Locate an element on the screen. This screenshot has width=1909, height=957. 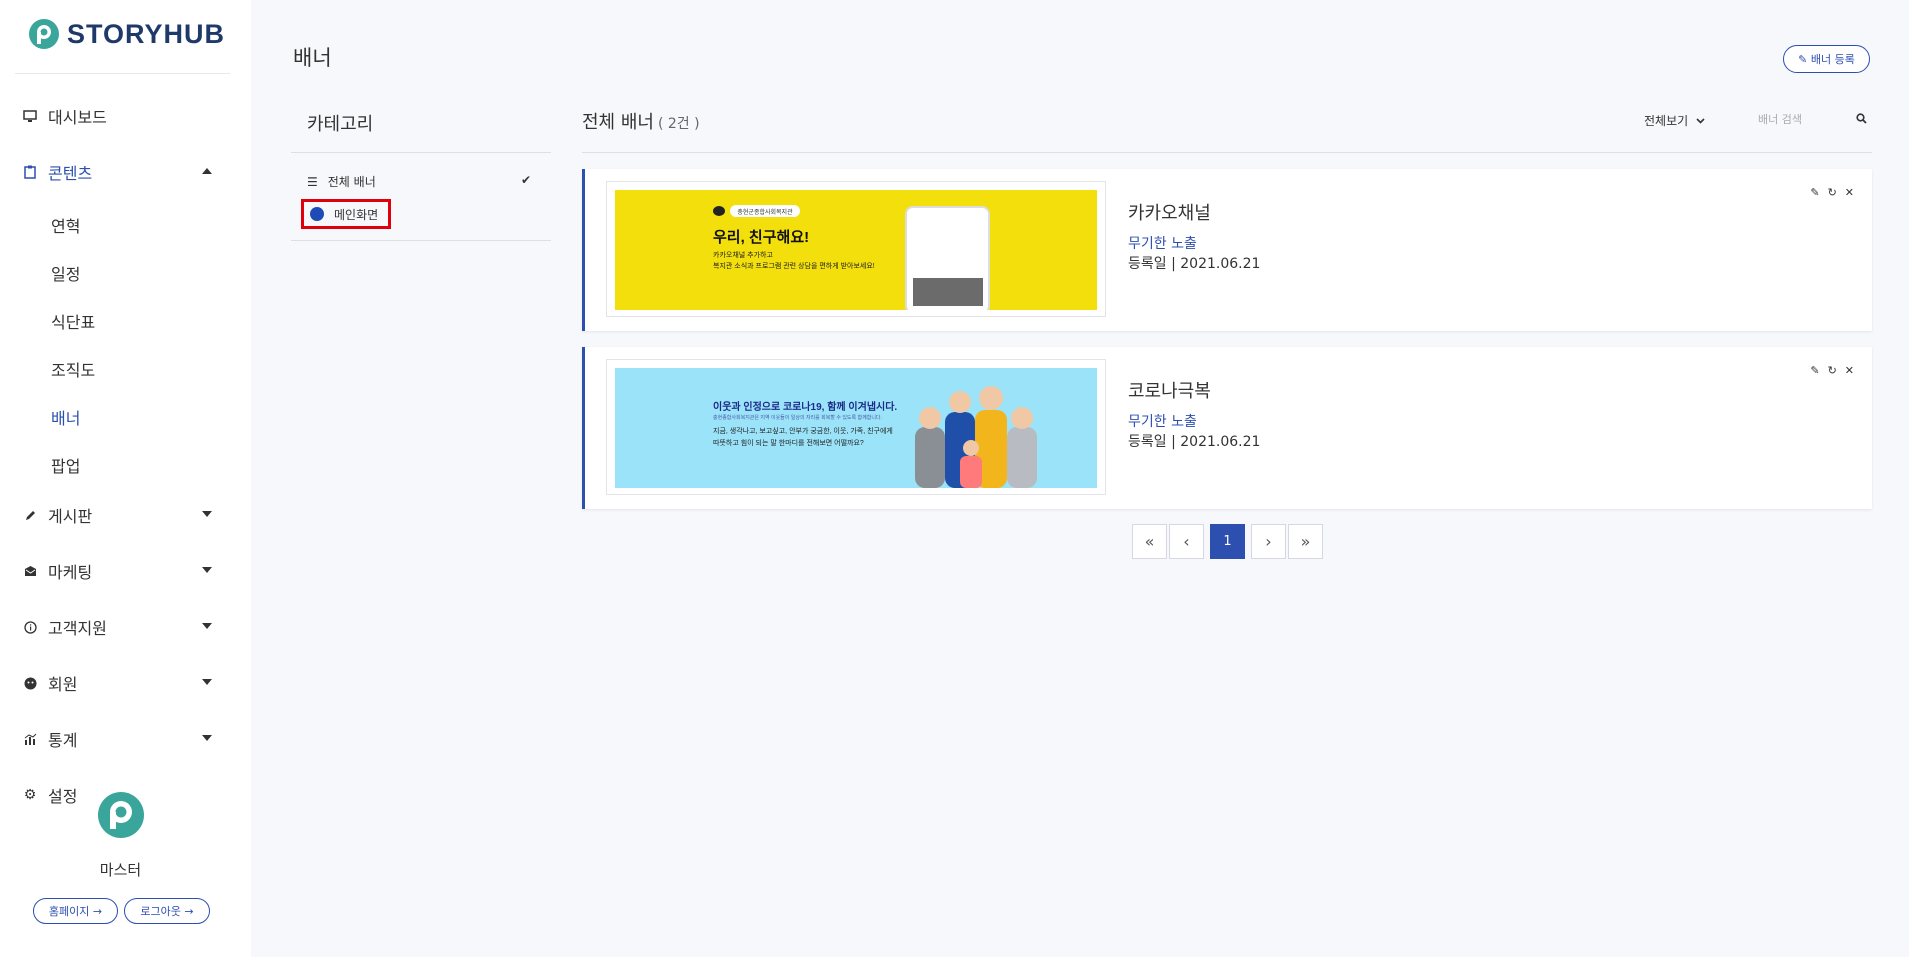
chart-icon is located at coordinates (30, 739).